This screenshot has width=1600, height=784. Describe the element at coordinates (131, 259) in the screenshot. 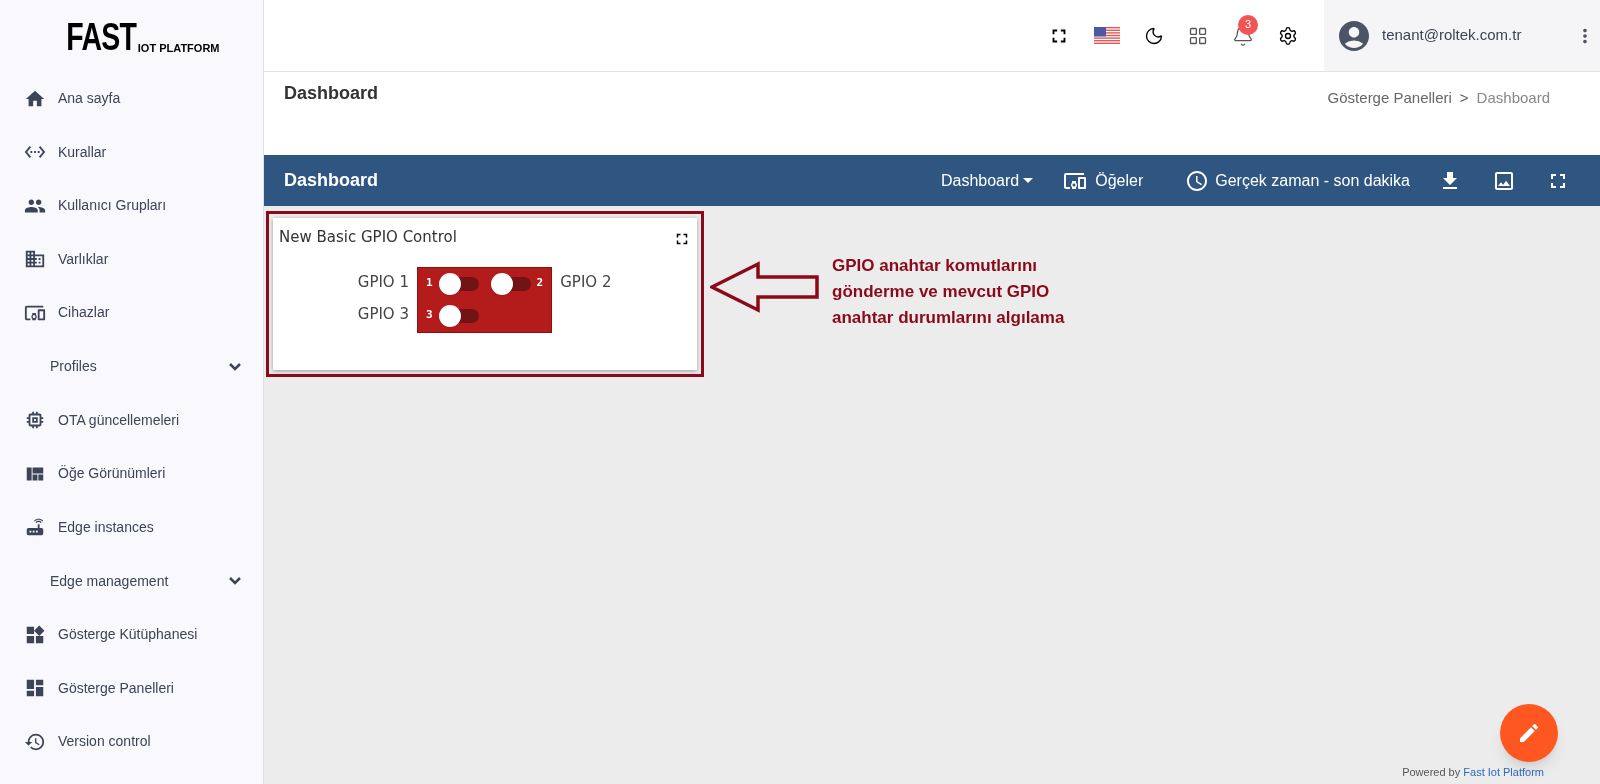

I see `sidebar-item: Varlıklar` at that location.